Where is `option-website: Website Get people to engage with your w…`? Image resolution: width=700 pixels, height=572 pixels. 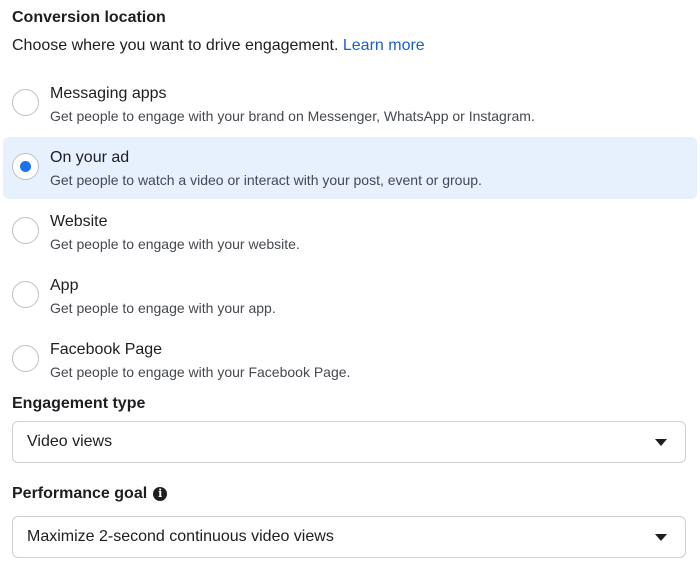 option-website: Website Get people to engage with your w… is located at coordinates (350, 232).